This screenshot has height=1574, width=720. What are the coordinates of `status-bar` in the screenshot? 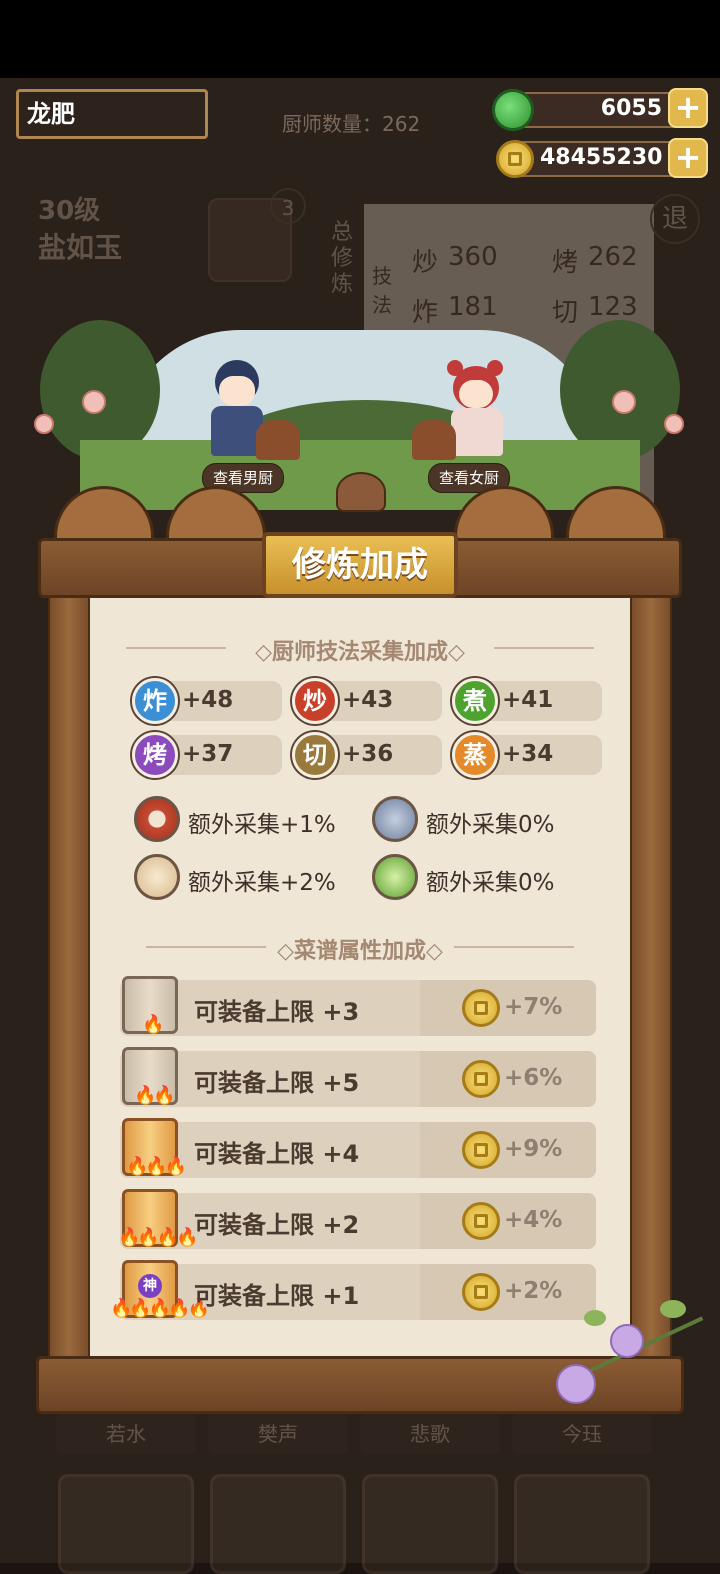 It's located at (360, 39).